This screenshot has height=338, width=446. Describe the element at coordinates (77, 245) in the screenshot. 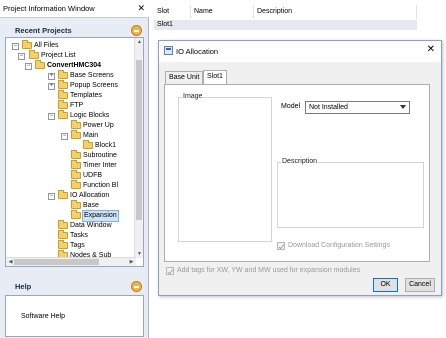

I see `tree-item-label: Tags` at that location.